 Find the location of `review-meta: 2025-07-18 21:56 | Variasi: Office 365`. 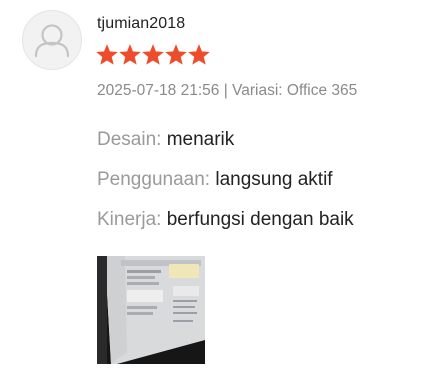

review-meta: 2025-07-18 21:56 | Variasi: Office 365 is located at coordinates (227, 91).